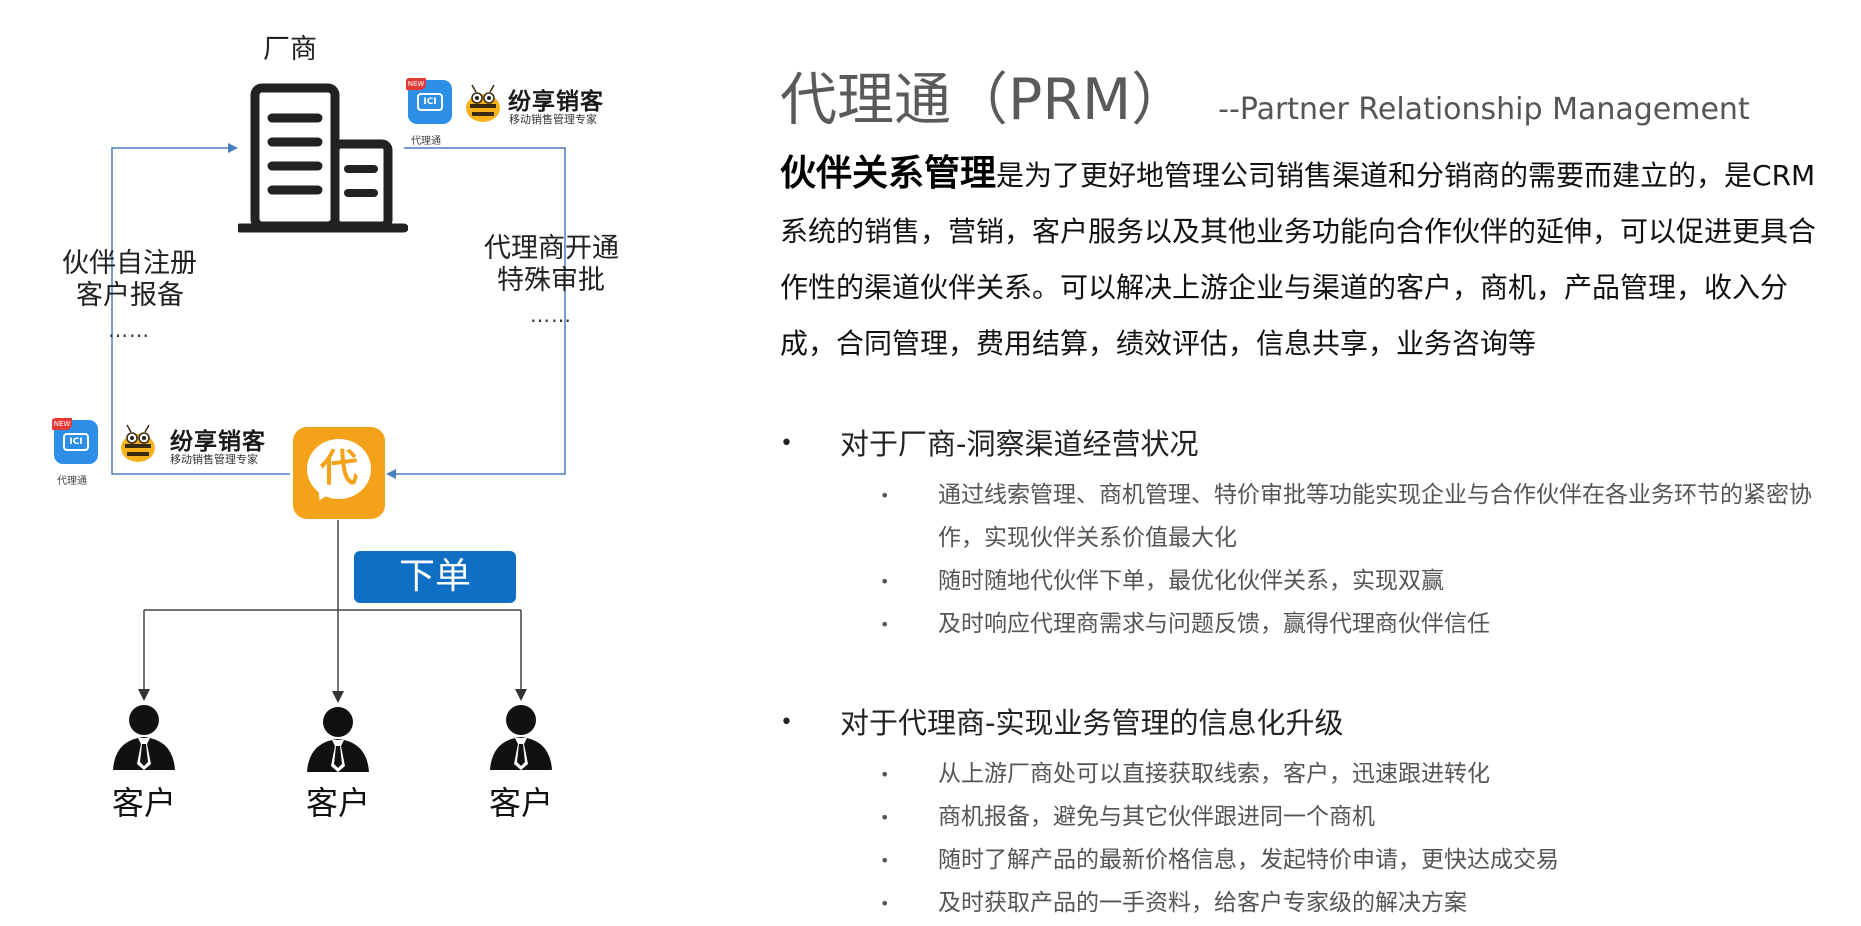 The width and height of the screenshot is (1861, 926). Describe the element at coordinates (1310, 723) in the screenshot. I see `section-heading: 对于代理商-实现业务管理的信息化升级` at that location.